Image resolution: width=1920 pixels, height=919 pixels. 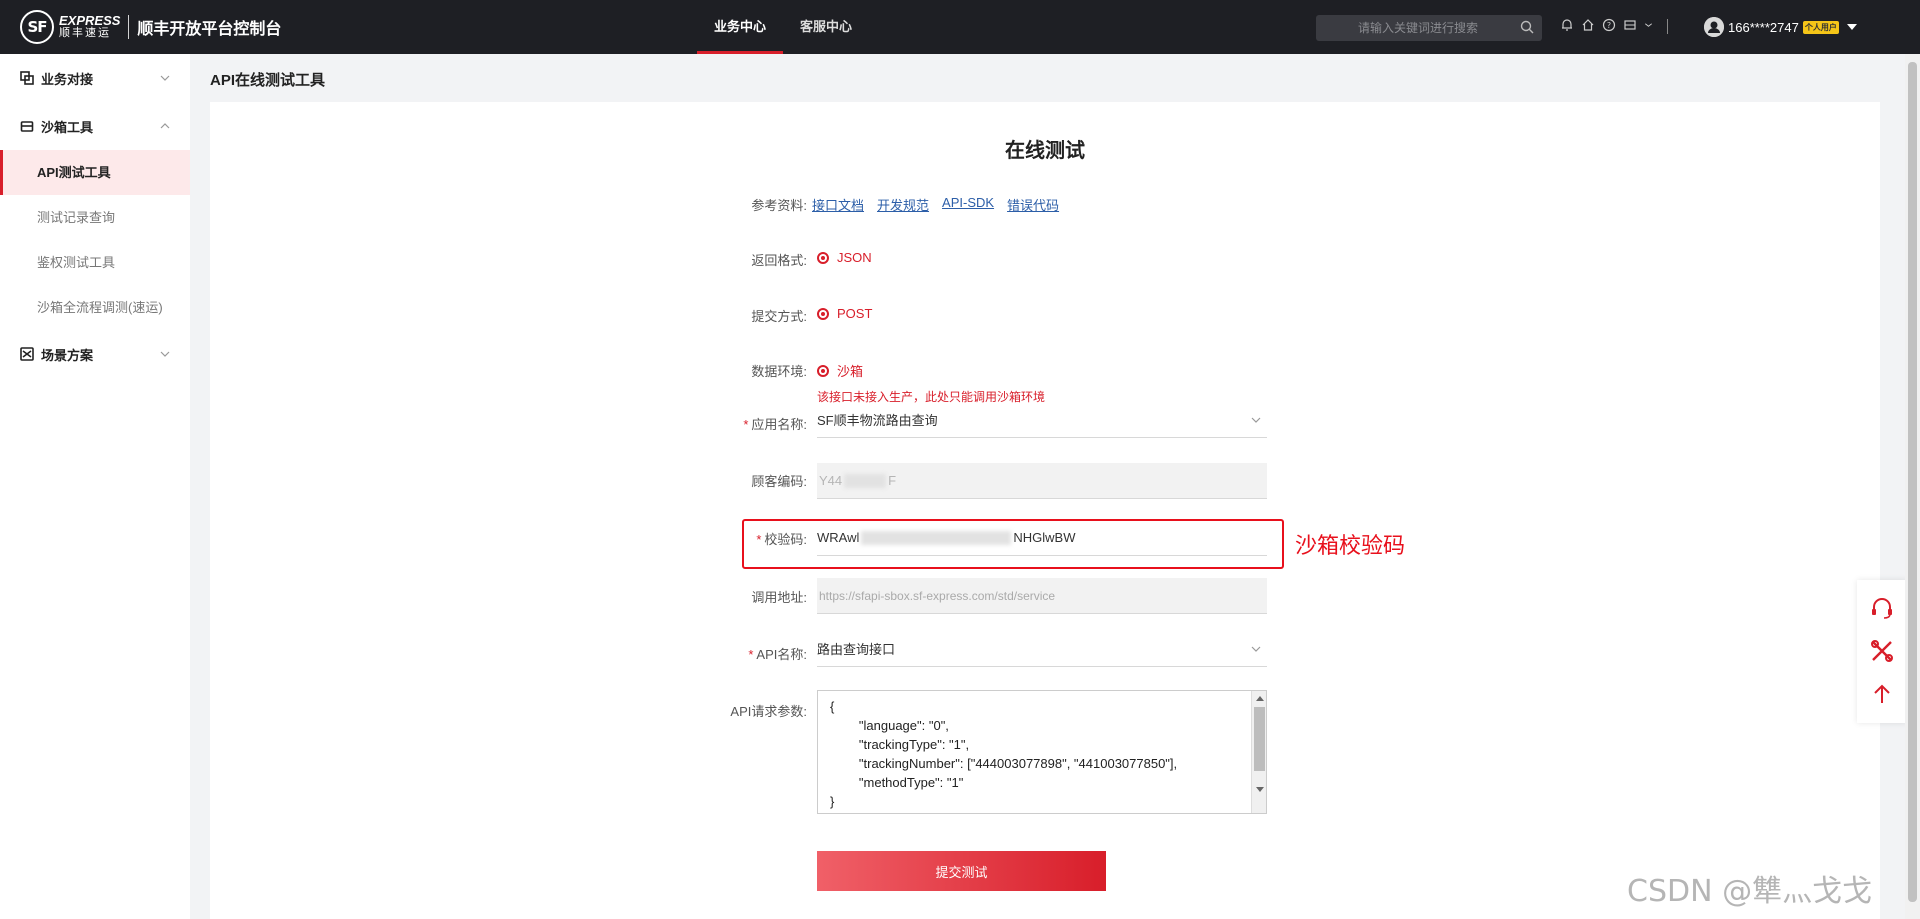 What do you see at coordinates (129, 27) in the screenshot?
I see `logo-divider` at bounding box center [129, 27].